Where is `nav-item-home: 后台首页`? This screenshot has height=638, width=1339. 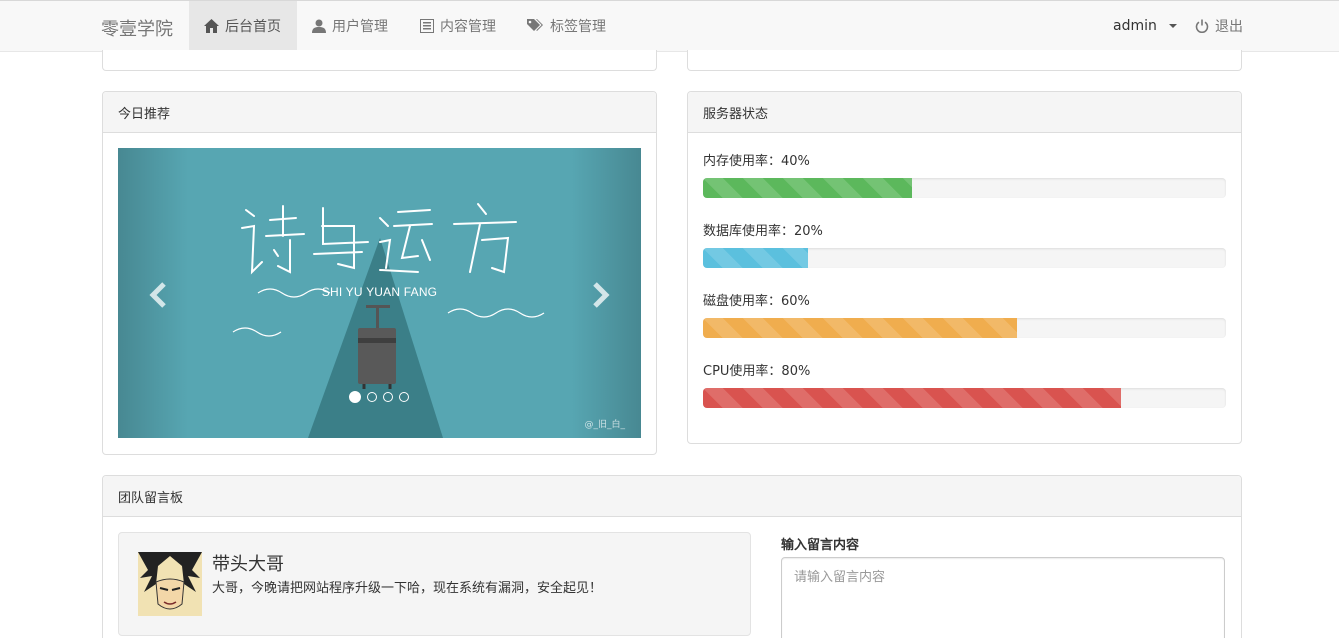
nav-item-home: 后台首页 is located at coordinates (243, 26).